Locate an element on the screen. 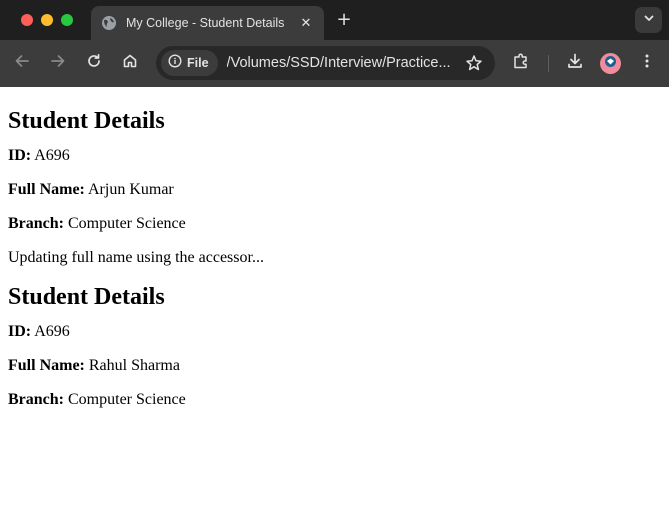  name-value: Arjun Kumar is located at coordinates (129, 189).